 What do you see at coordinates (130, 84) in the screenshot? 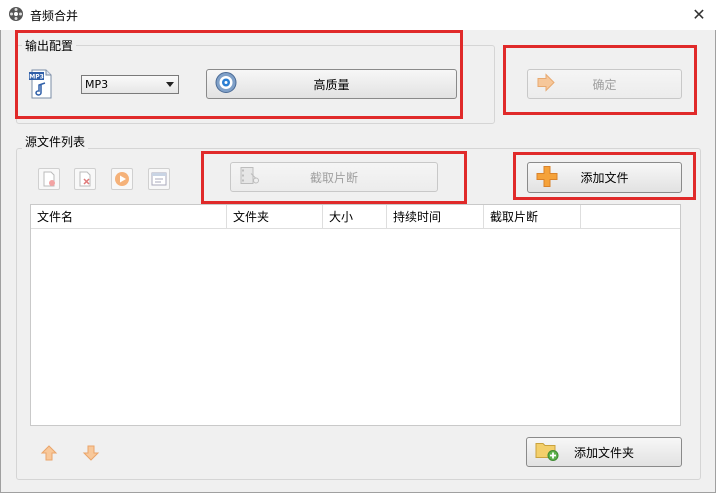
I see `format-select: MP3` at bounding box center [130, 84].